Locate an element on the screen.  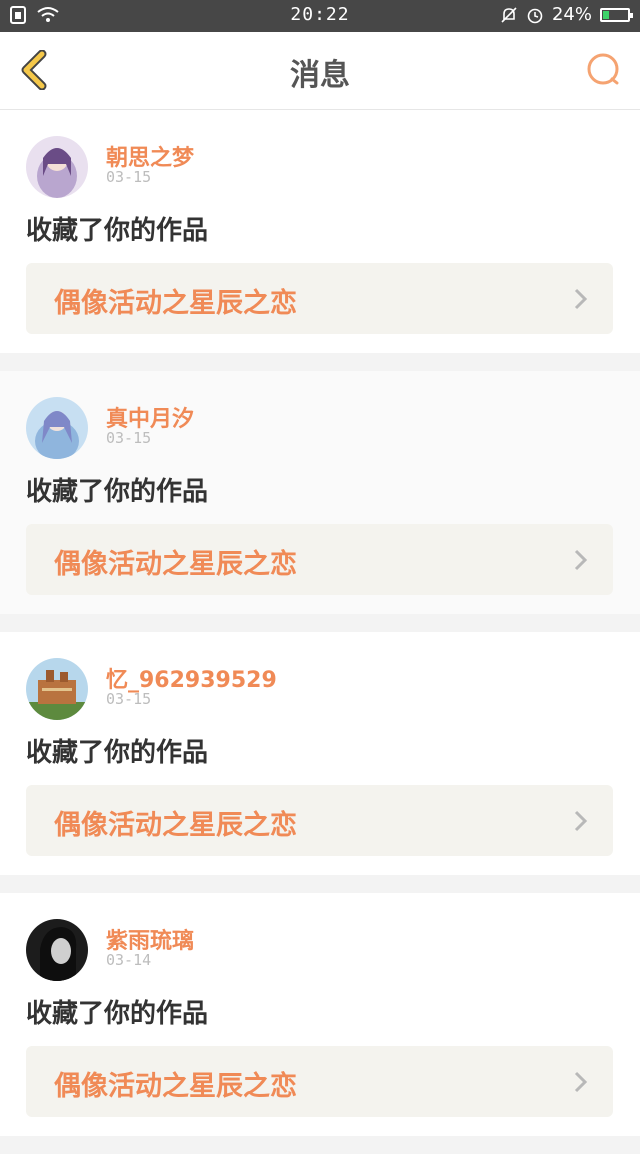
message-date: 03-14 is located at coordinates (129, 960).